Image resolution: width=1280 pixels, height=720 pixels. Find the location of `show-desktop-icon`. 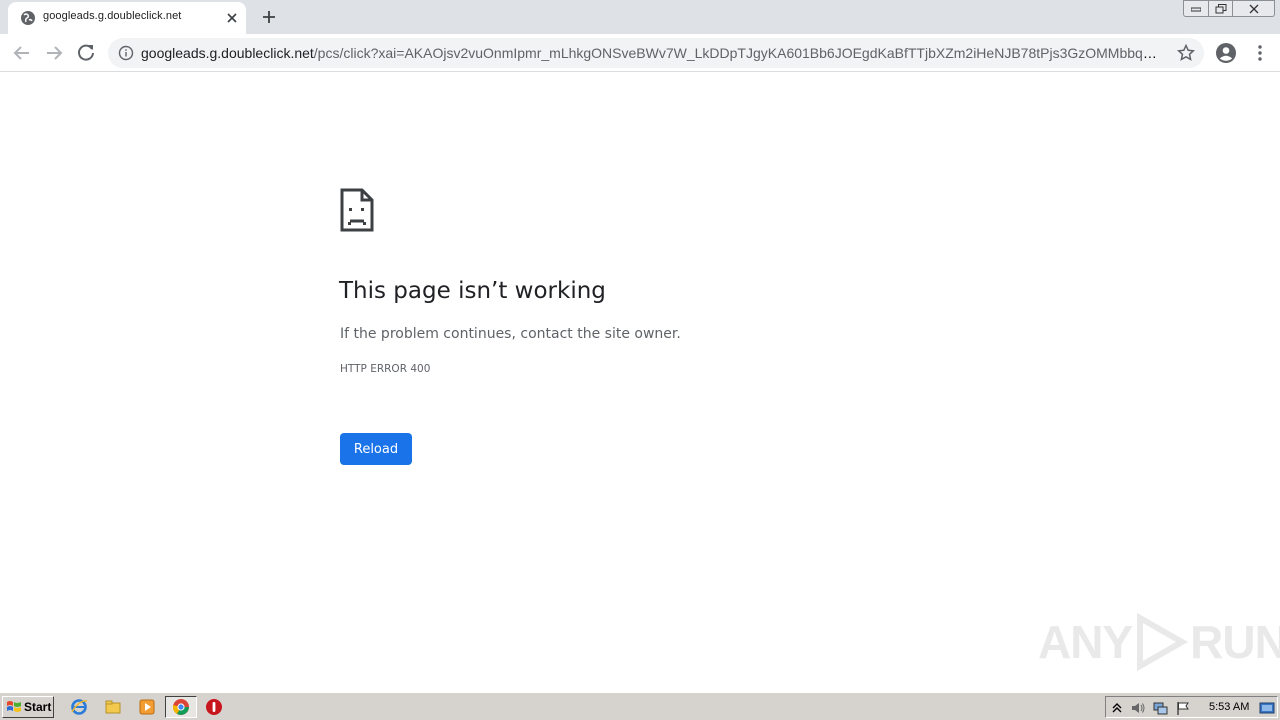

show-desktop-icon is located at coordinates (1267, 708).